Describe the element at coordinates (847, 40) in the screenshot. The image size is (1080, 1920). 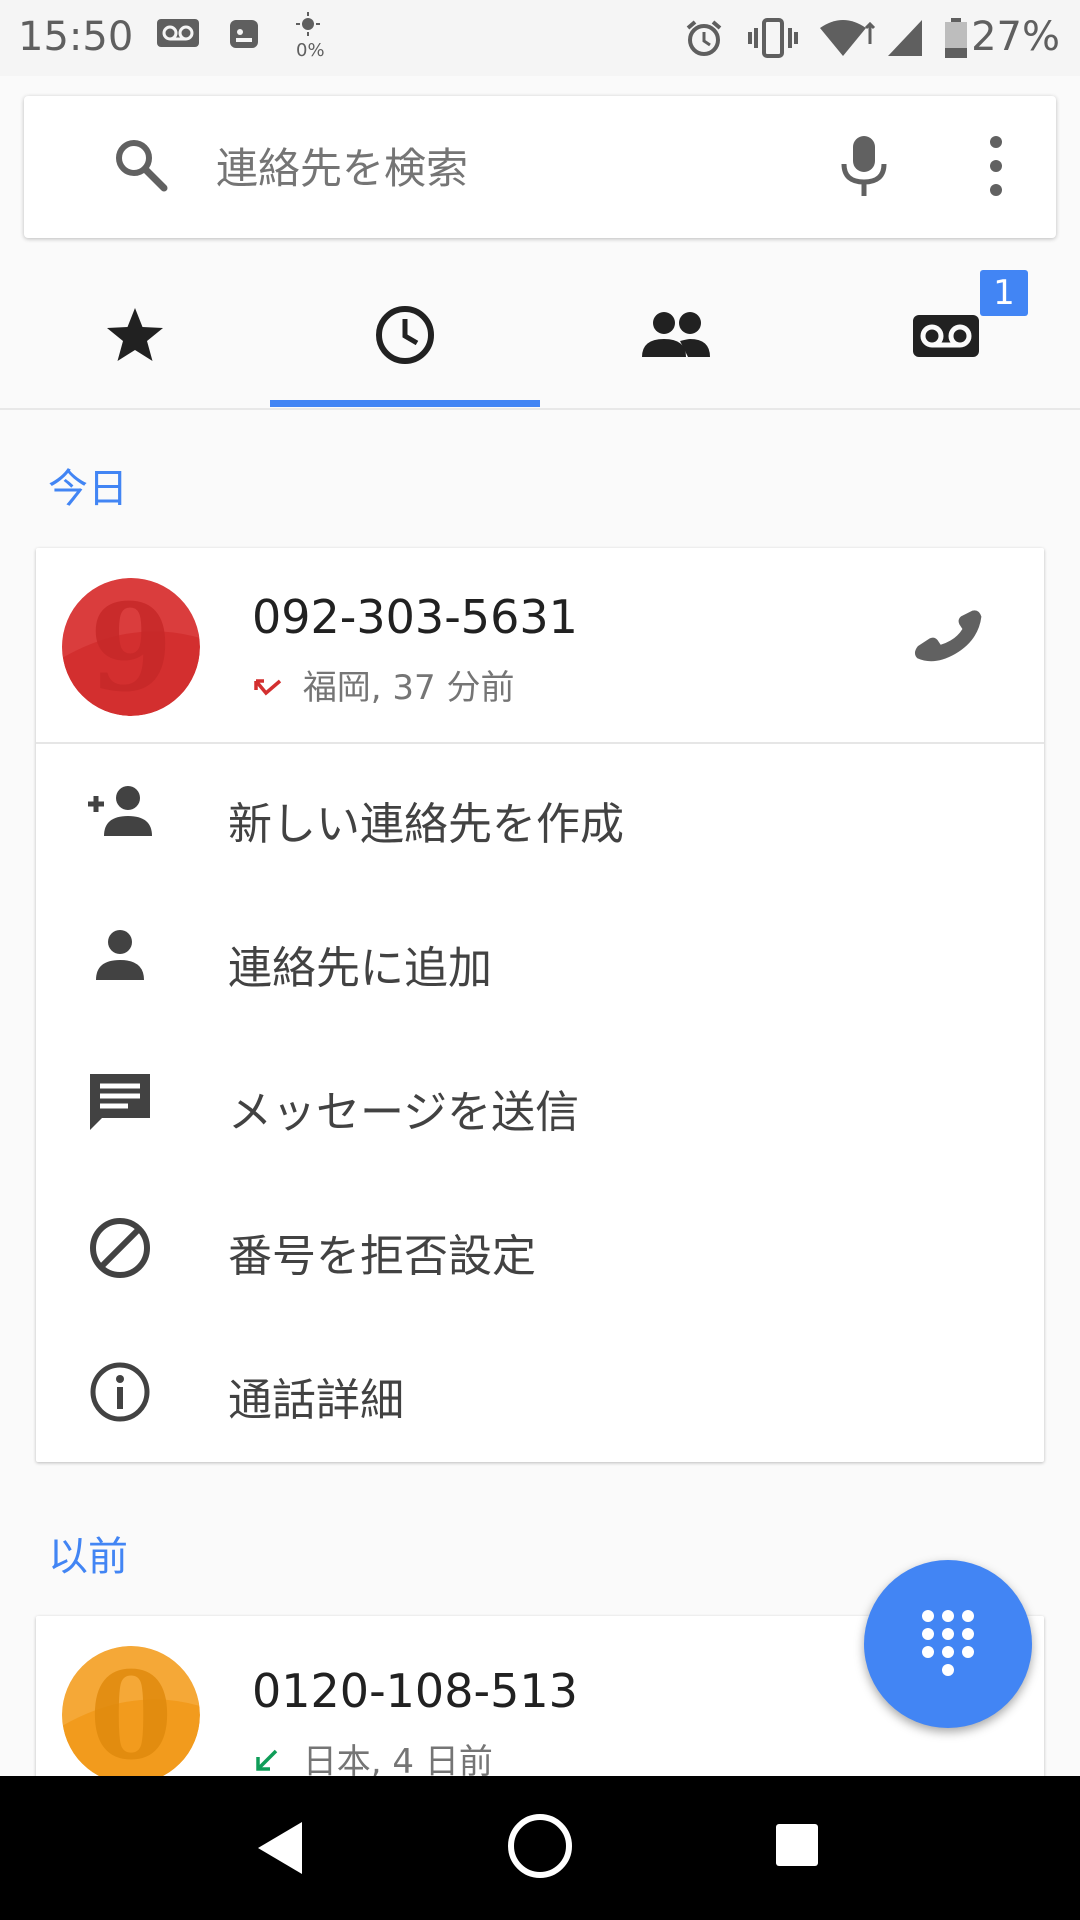
I see `wifi-icon` at that location.